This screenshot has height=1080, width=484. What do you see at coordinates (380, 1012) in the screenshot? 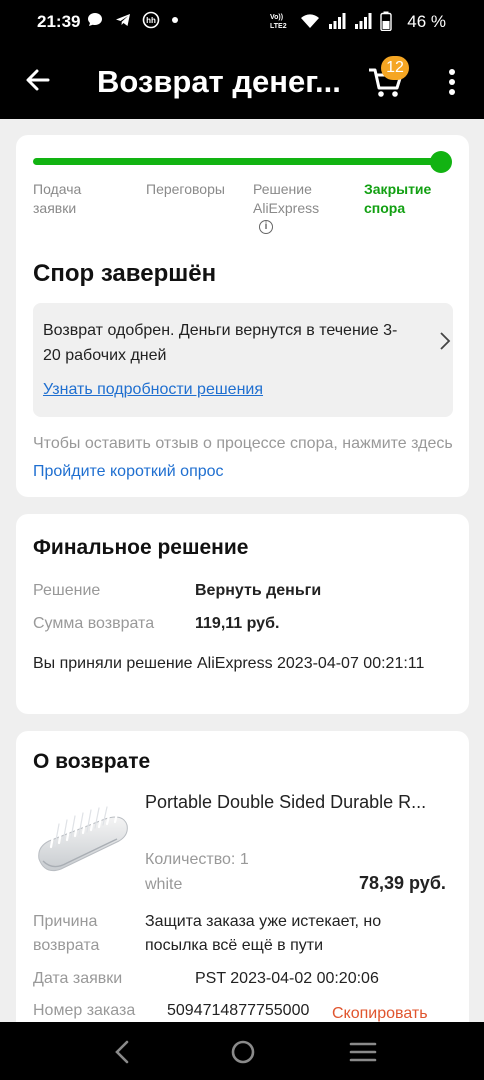
I see `copy-order-number-button: Скопировать` at bounding box center [380, 1012].